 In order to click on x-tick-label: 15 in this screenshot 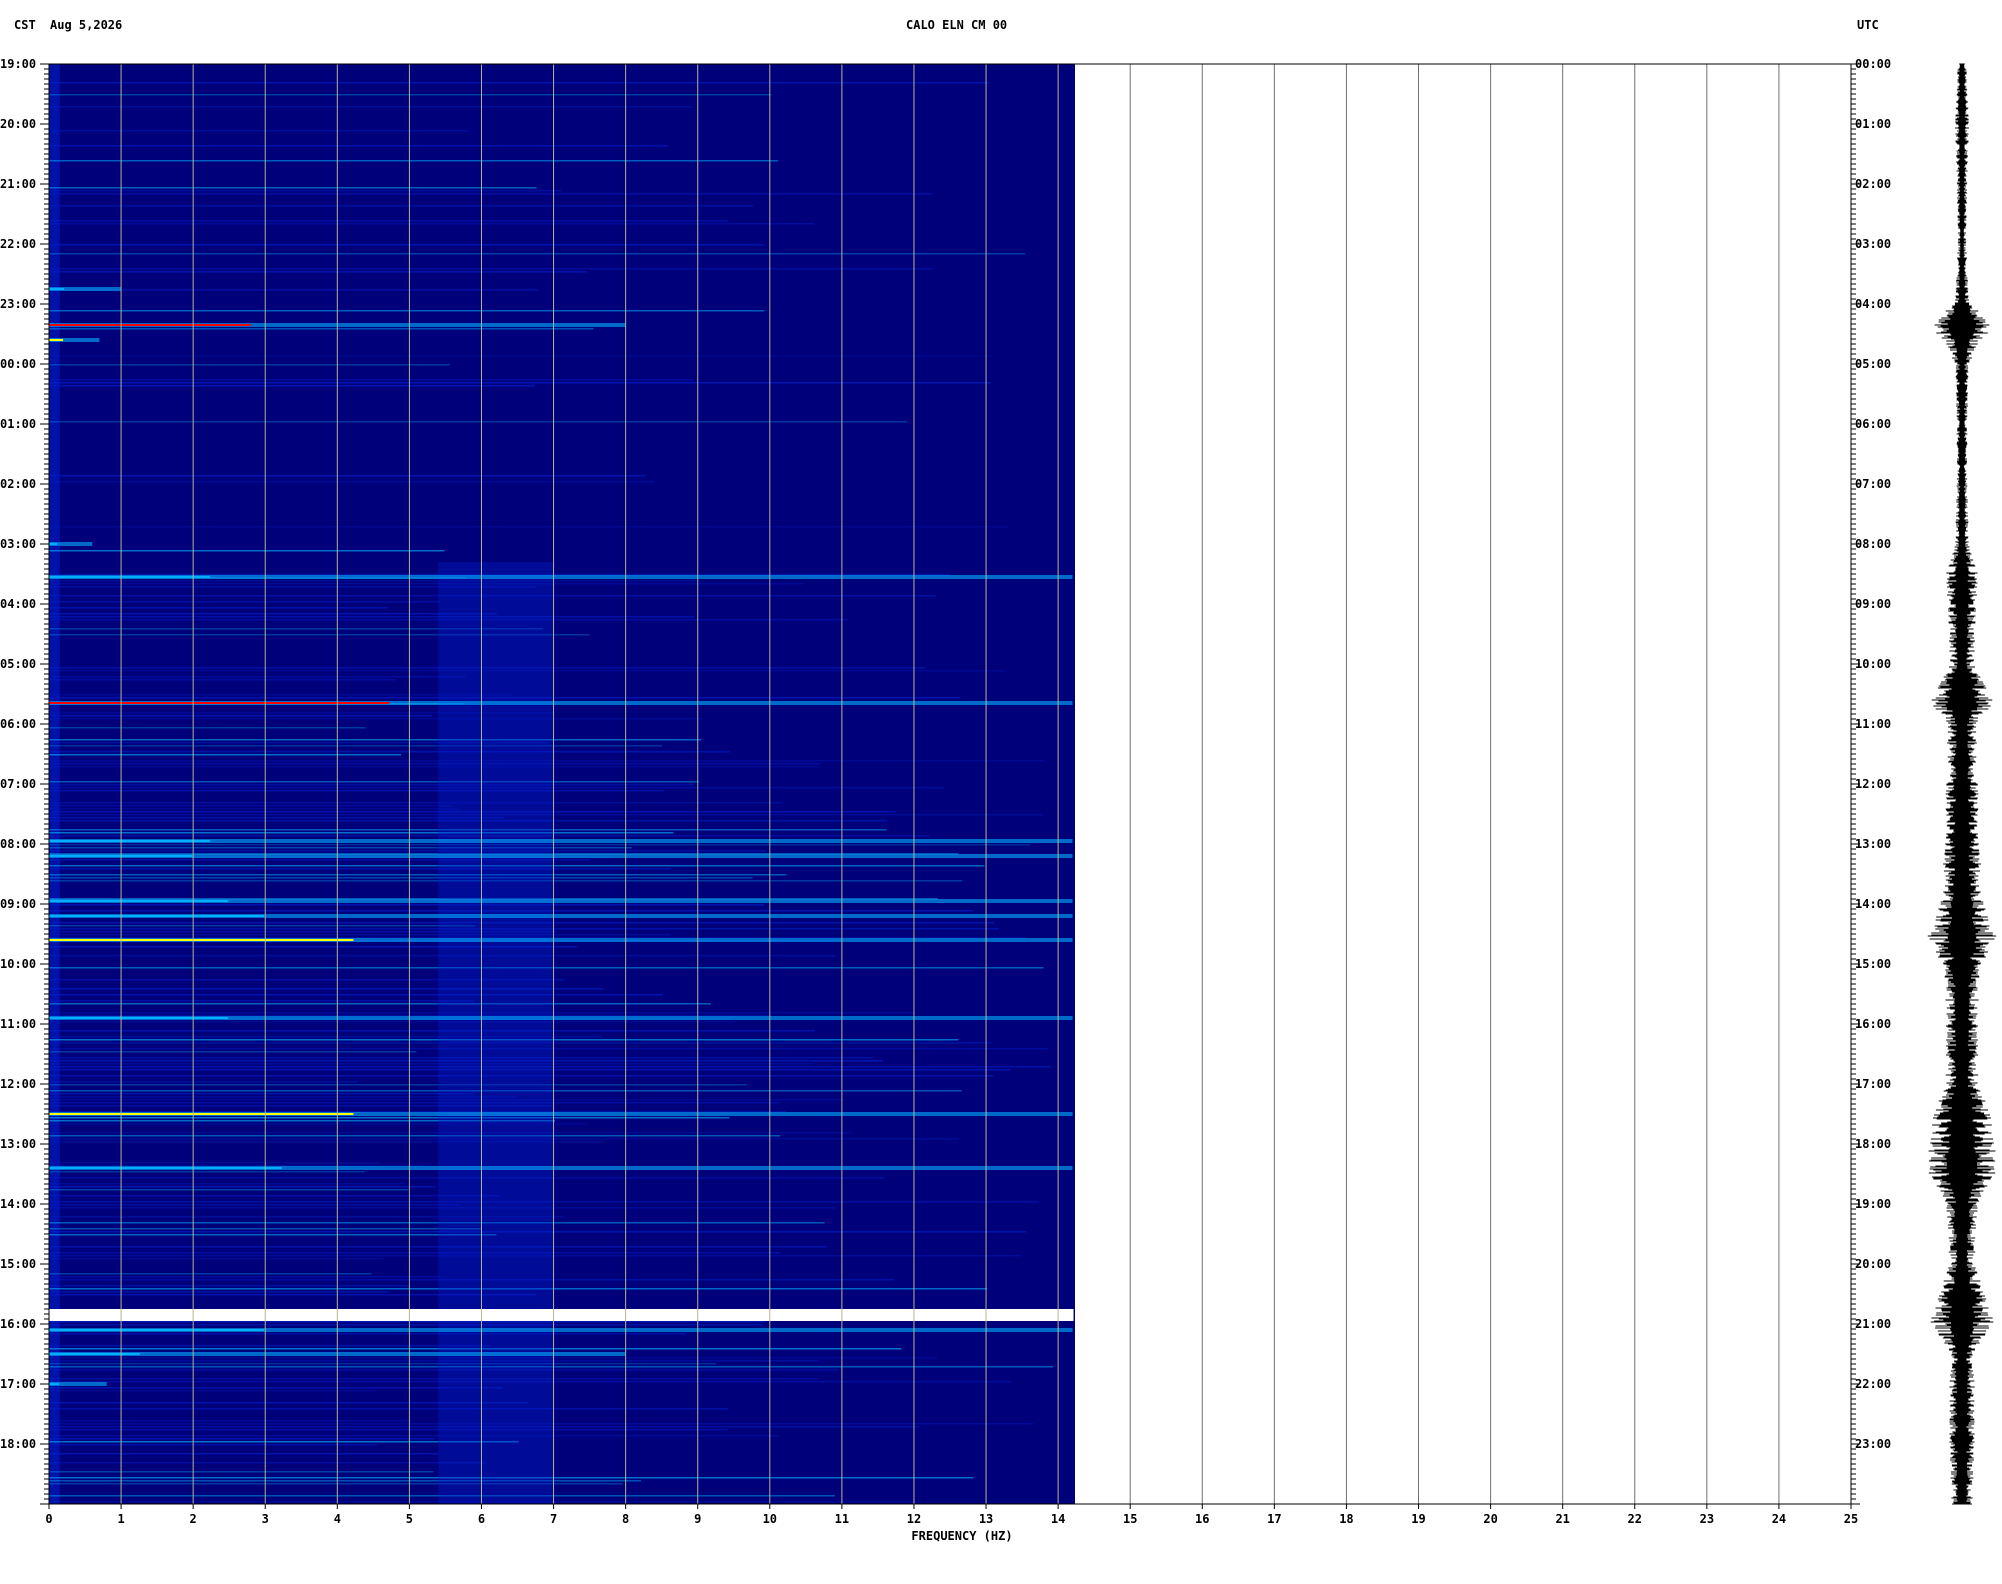, I will do `click(1130, 1519)`.